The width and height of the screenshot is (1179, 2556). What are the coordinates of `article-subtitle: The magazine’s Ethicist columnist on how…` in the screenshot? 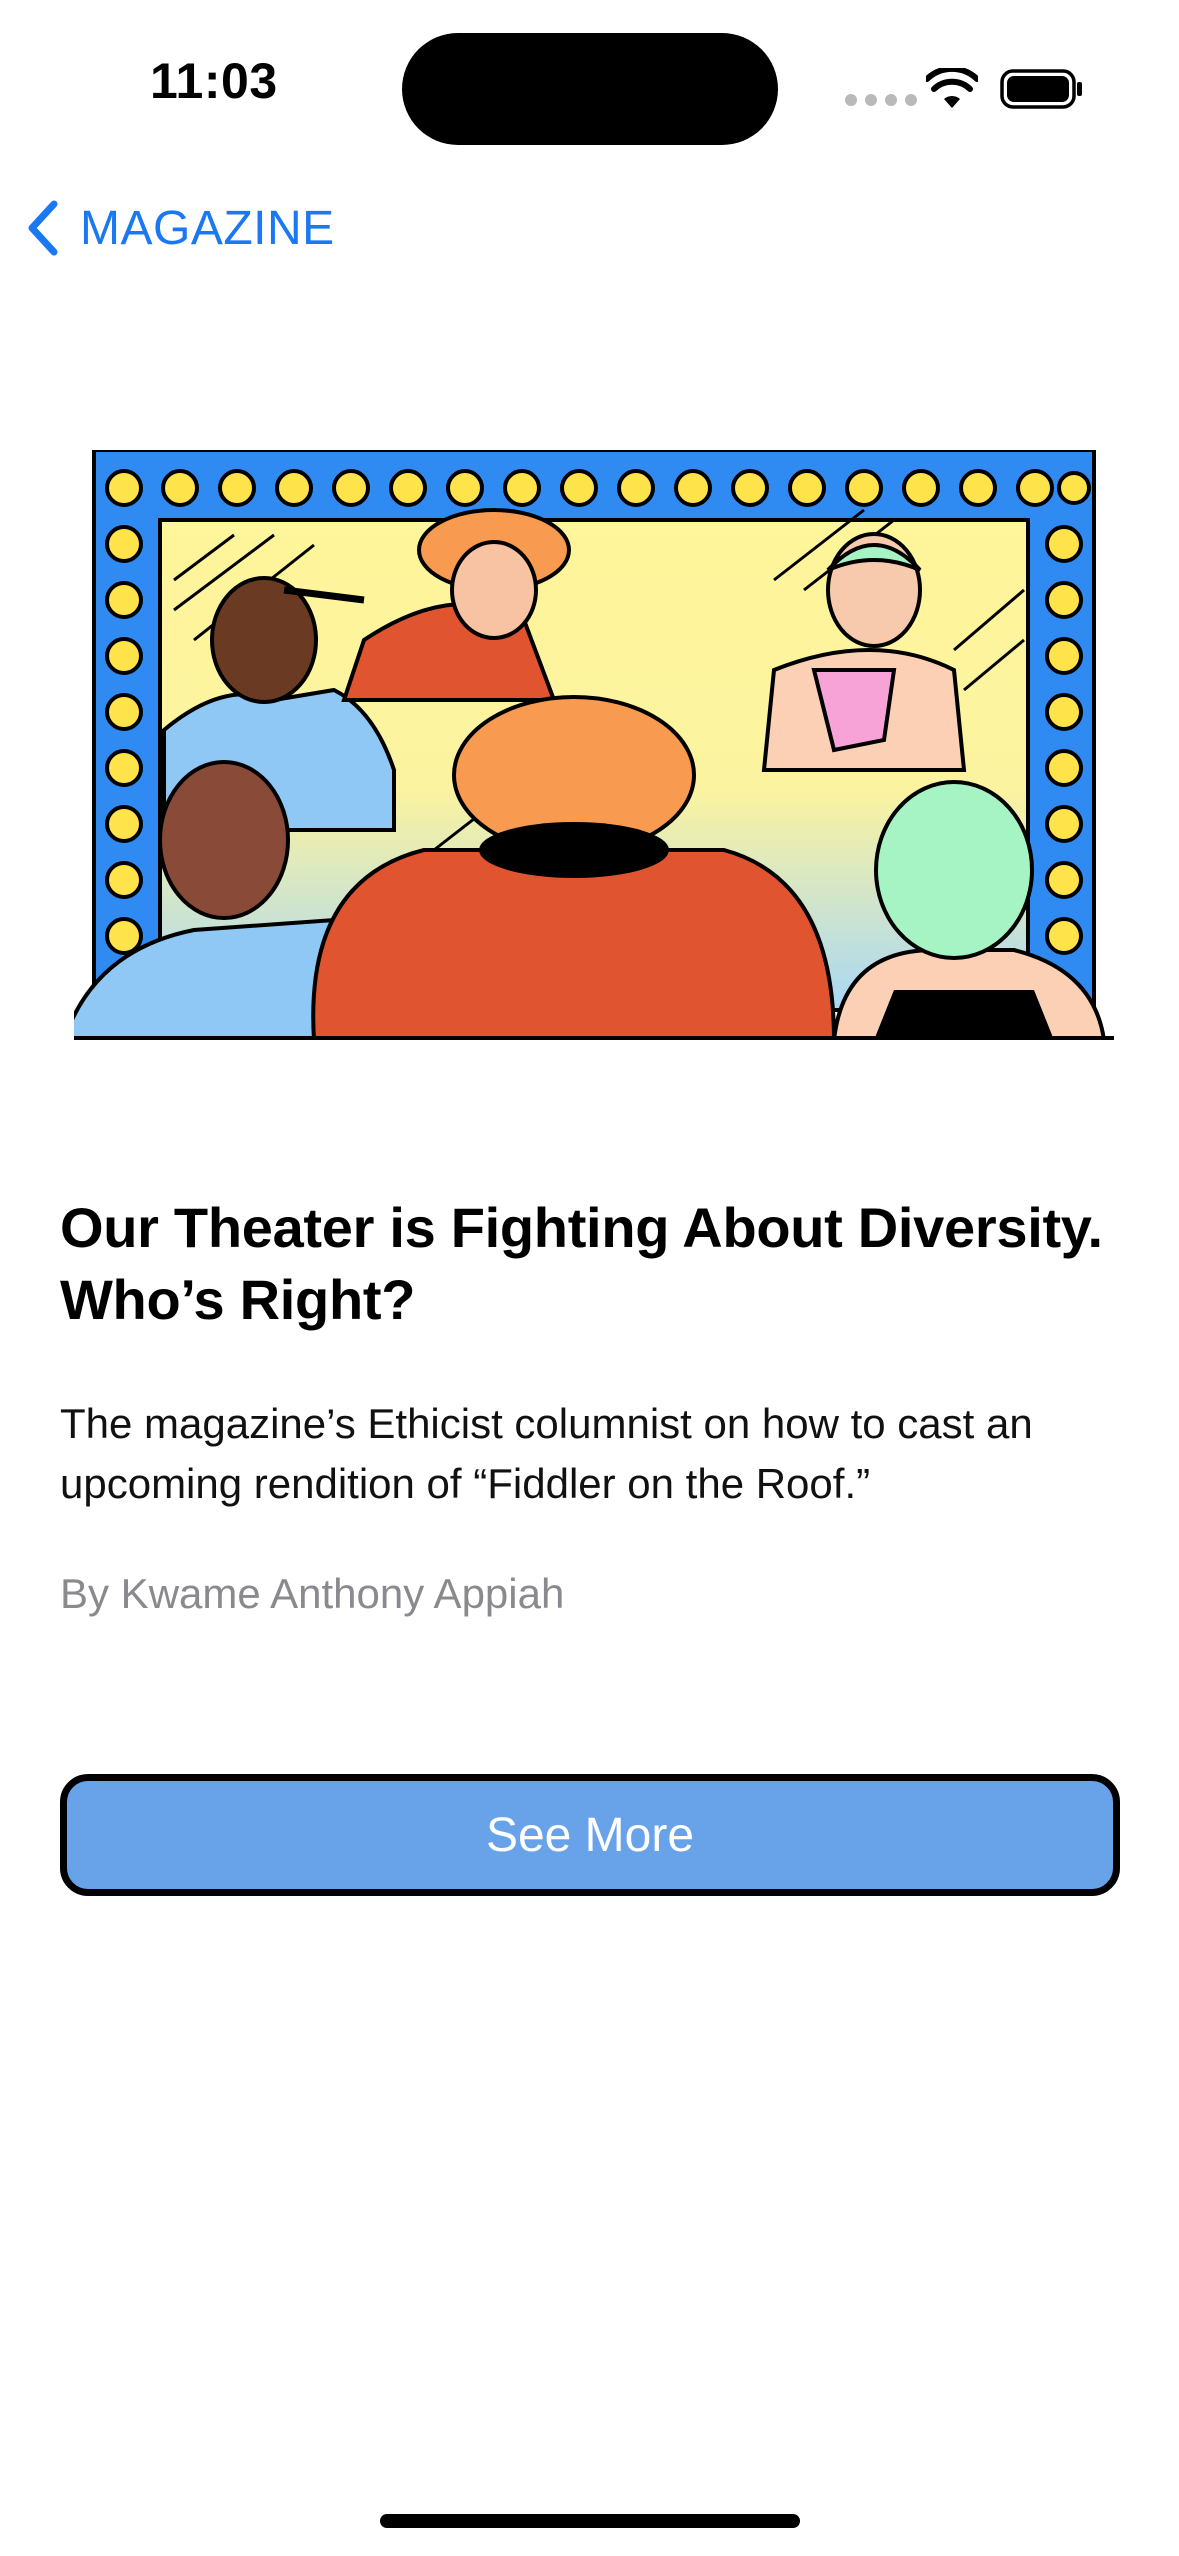 It's located at (546, 1453).